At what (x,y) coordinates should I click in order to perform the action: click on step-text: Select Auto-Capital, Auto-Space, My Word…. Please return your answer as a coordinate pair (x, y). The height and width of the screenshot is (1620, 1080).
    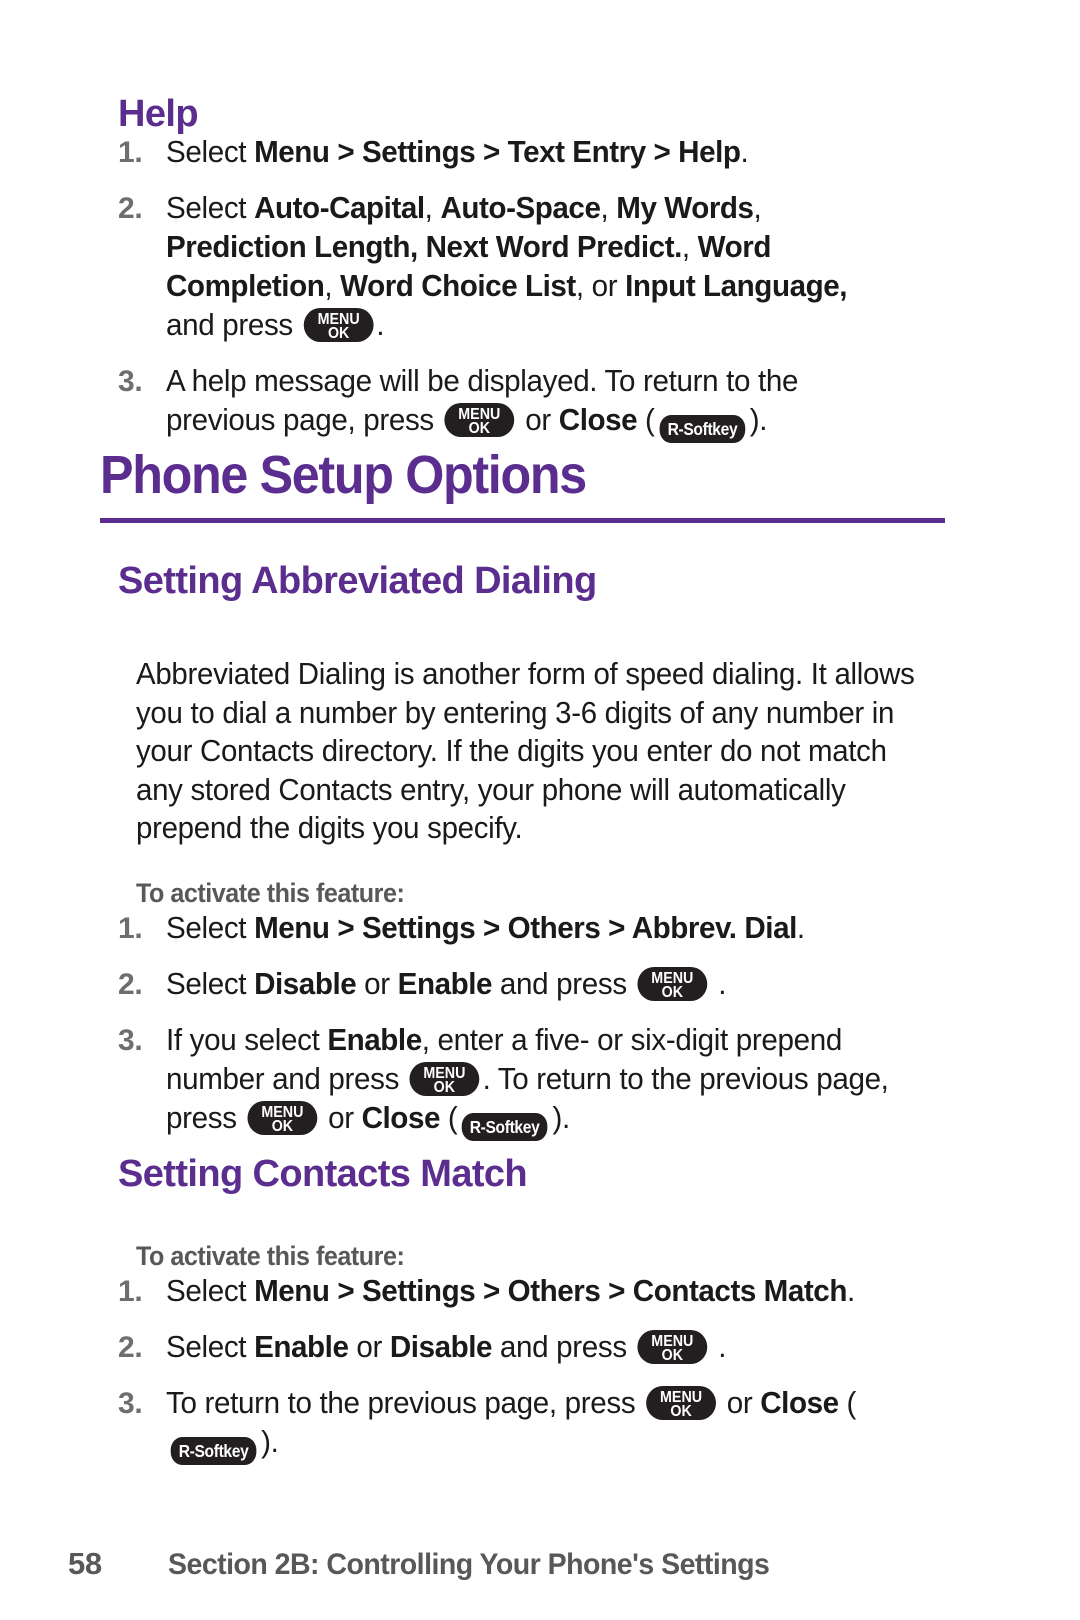
    Looking at the image, I should click on (507, 266).